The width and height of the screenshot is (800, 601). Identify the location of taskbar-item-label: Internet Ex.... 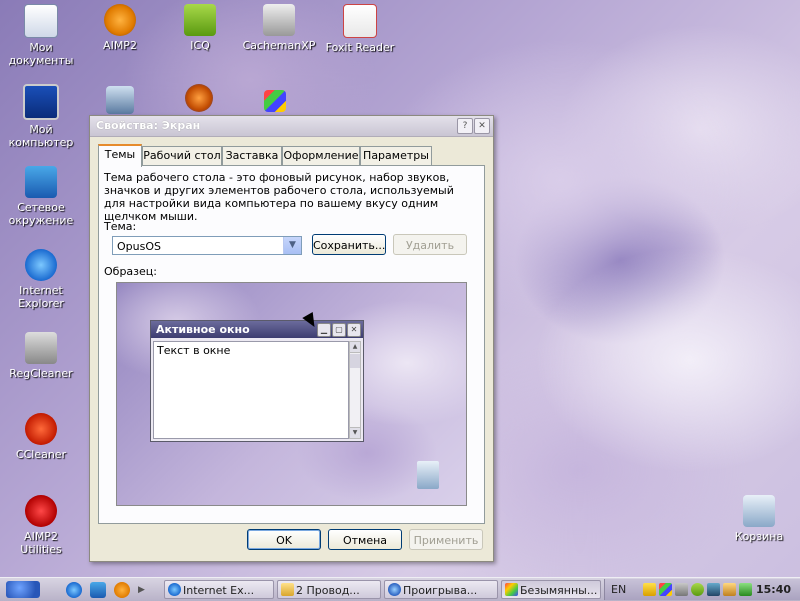
(219, 590).